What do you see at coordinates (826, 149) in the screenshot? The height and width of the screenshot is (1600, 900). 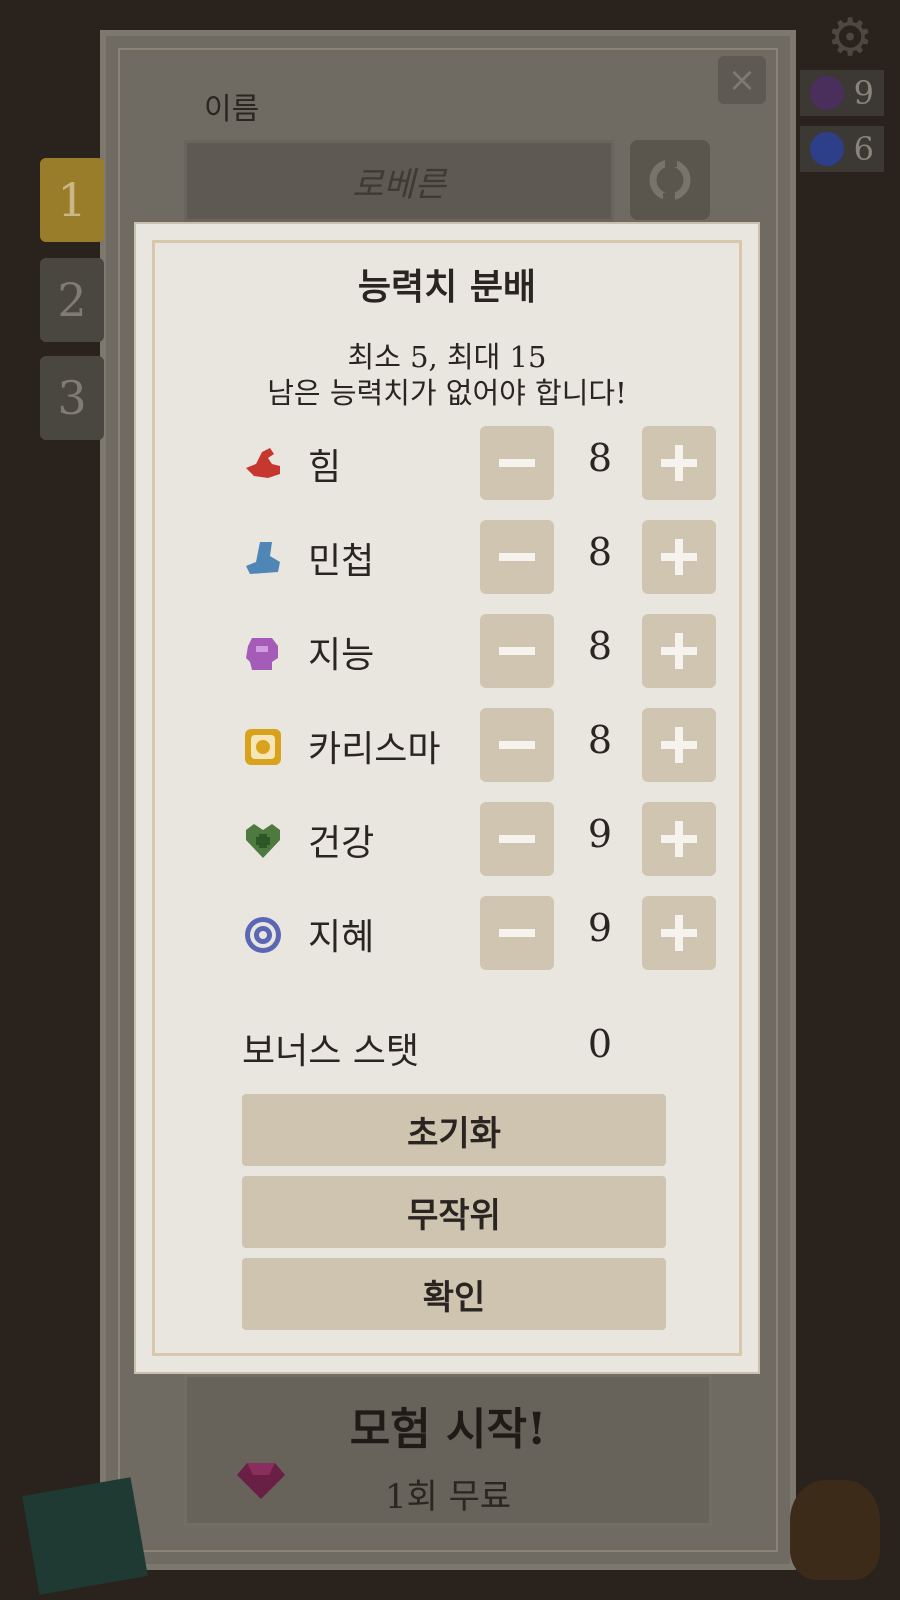 I see `target-icon` at bounding box center [826, 149].